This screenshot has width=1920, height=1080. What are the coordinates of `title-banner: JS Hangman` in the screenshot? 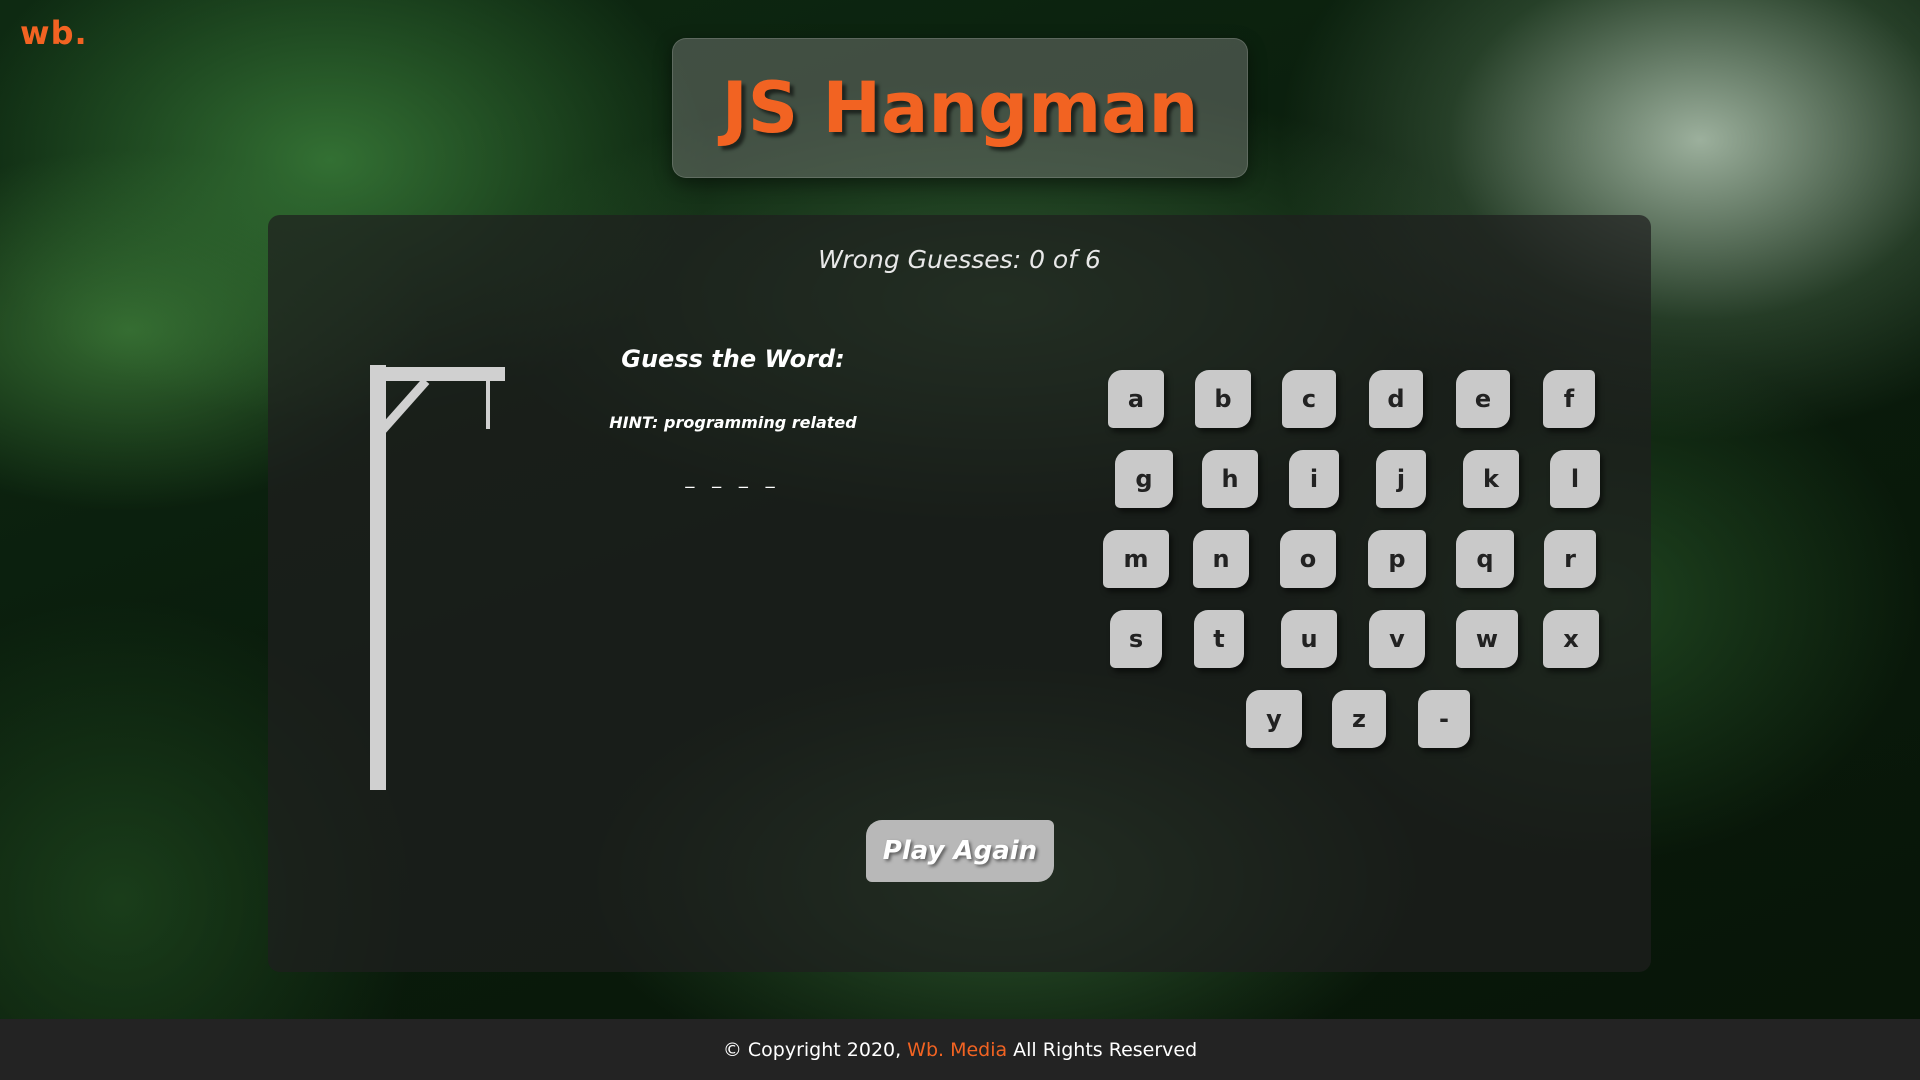 It's located at (960, 108).